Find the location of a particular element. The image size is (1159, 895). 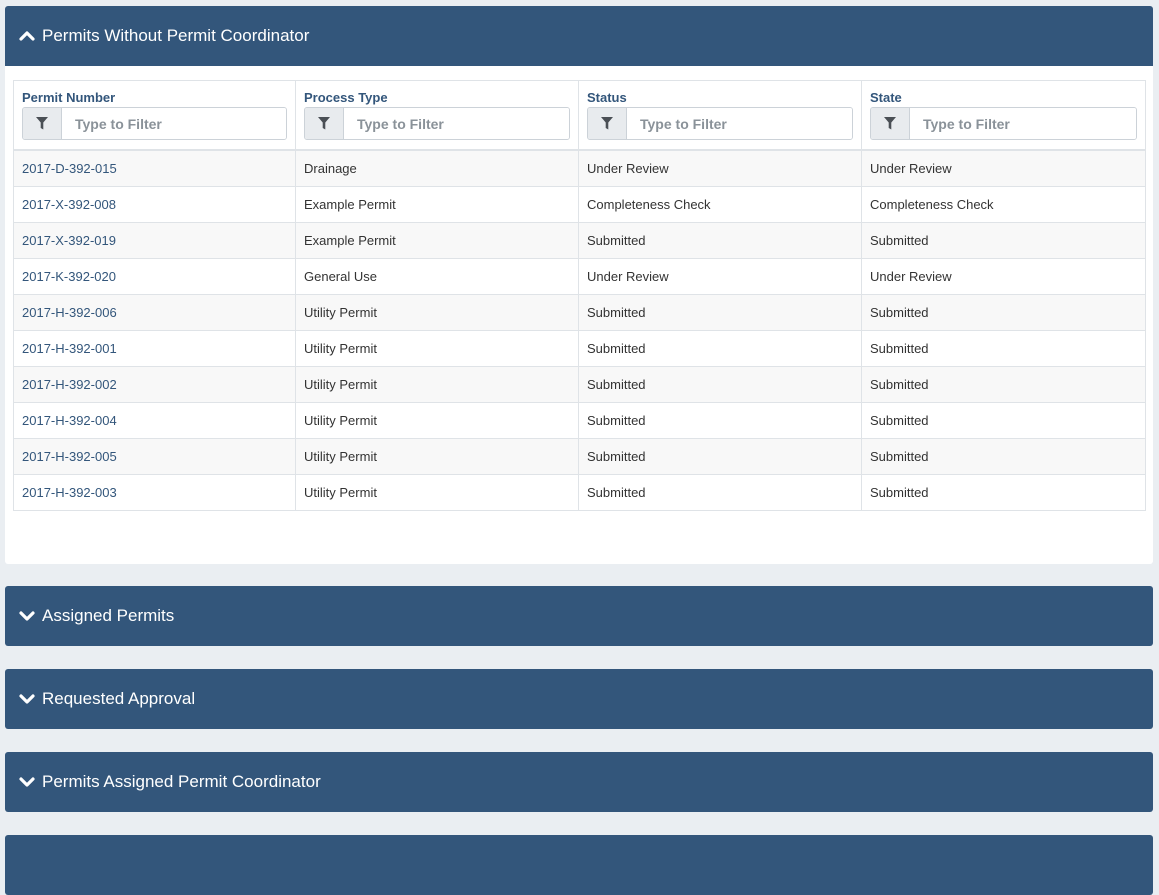

chevron-up-icon is located at coordinates (28, 36).